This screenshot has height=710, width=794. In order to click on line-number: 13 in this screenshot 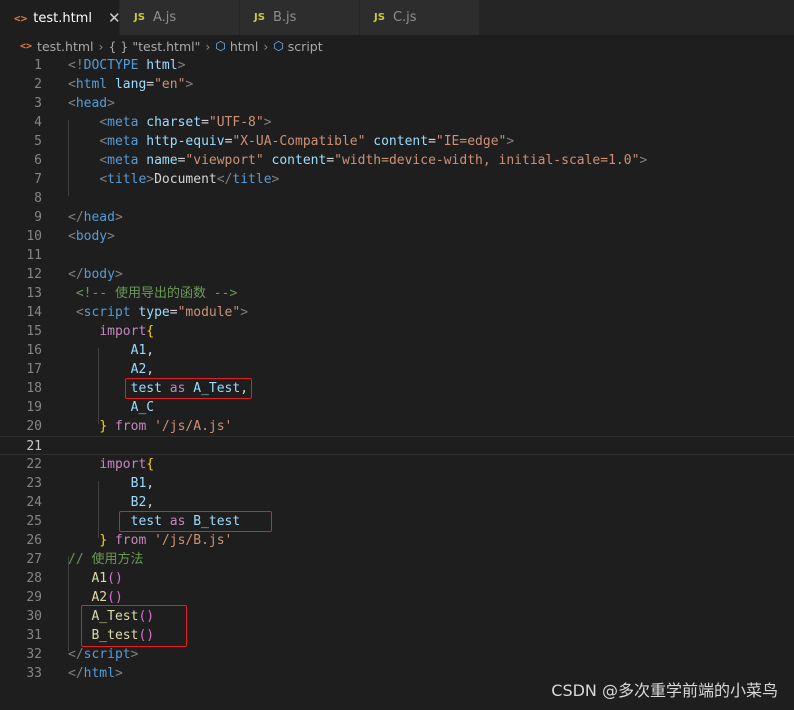, I will do `click(34, 293)`.